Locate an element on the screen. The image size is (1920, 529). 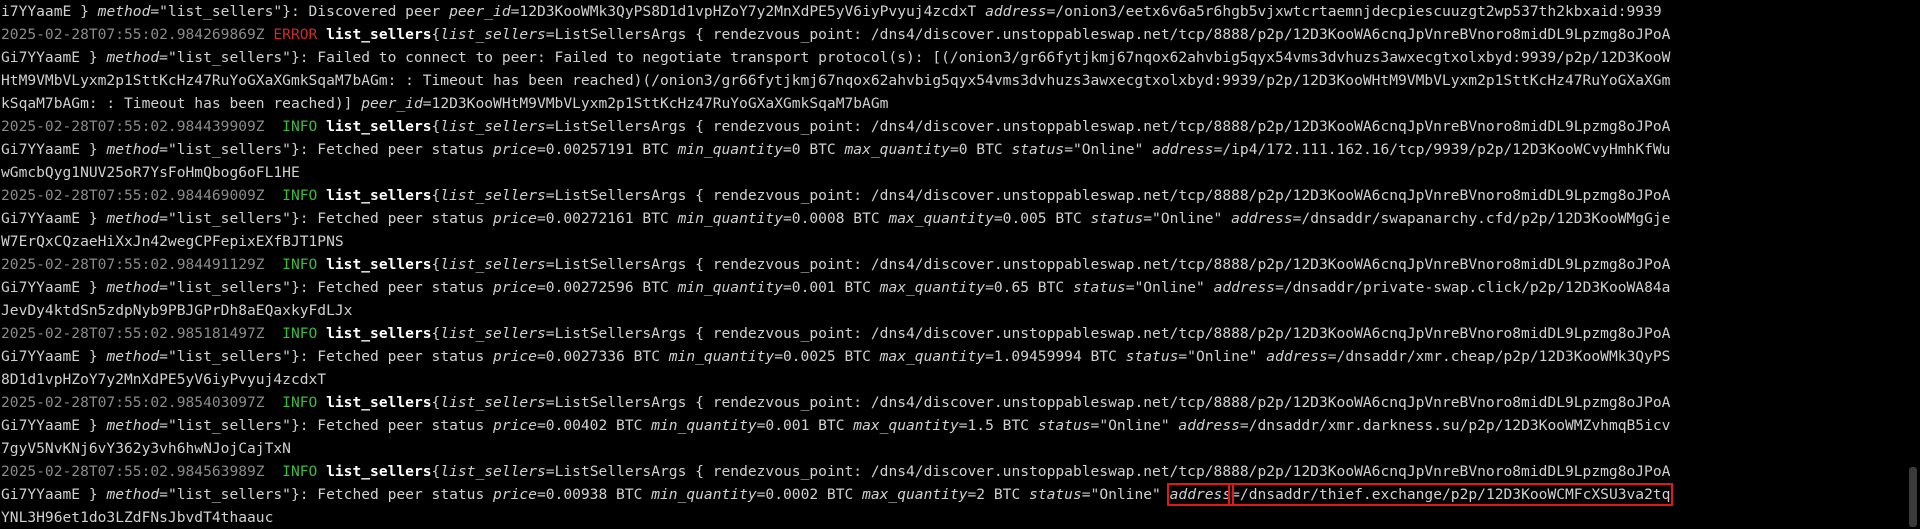
log-text: =2 BTC is located at coordinates (998, 494).